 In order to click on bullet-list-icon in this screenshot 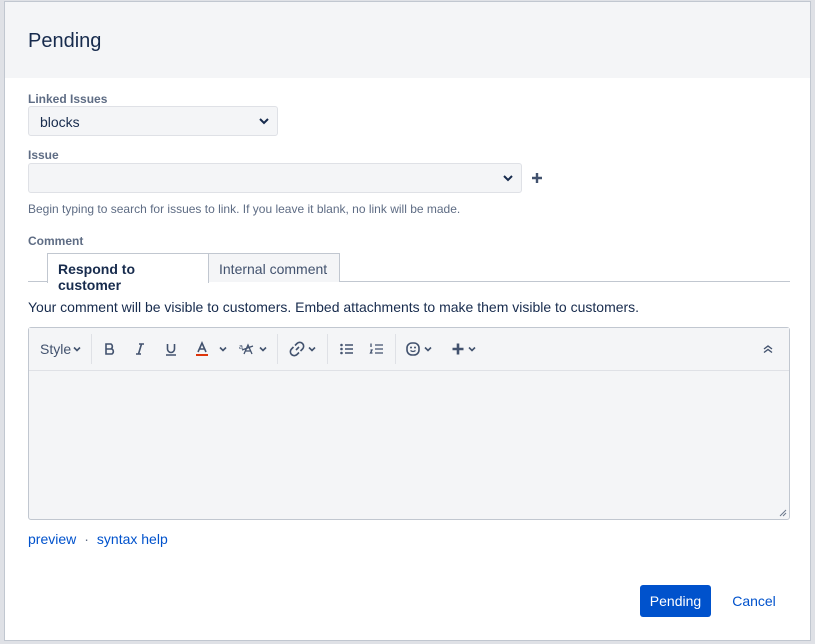, I will do `click(346, 349)`.